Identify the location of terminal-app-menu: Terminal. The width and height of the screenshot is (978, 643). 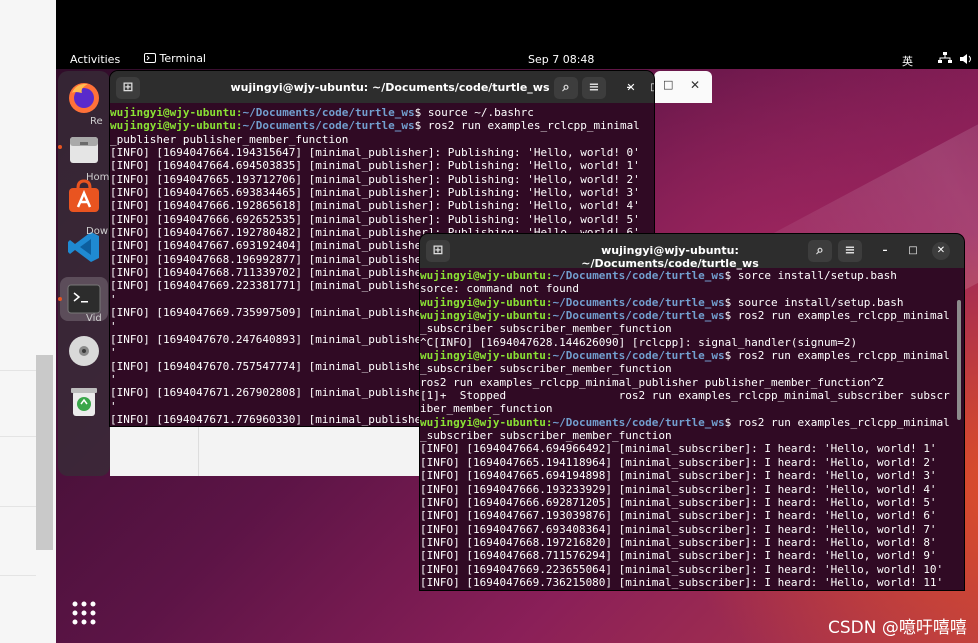
(175, 58).